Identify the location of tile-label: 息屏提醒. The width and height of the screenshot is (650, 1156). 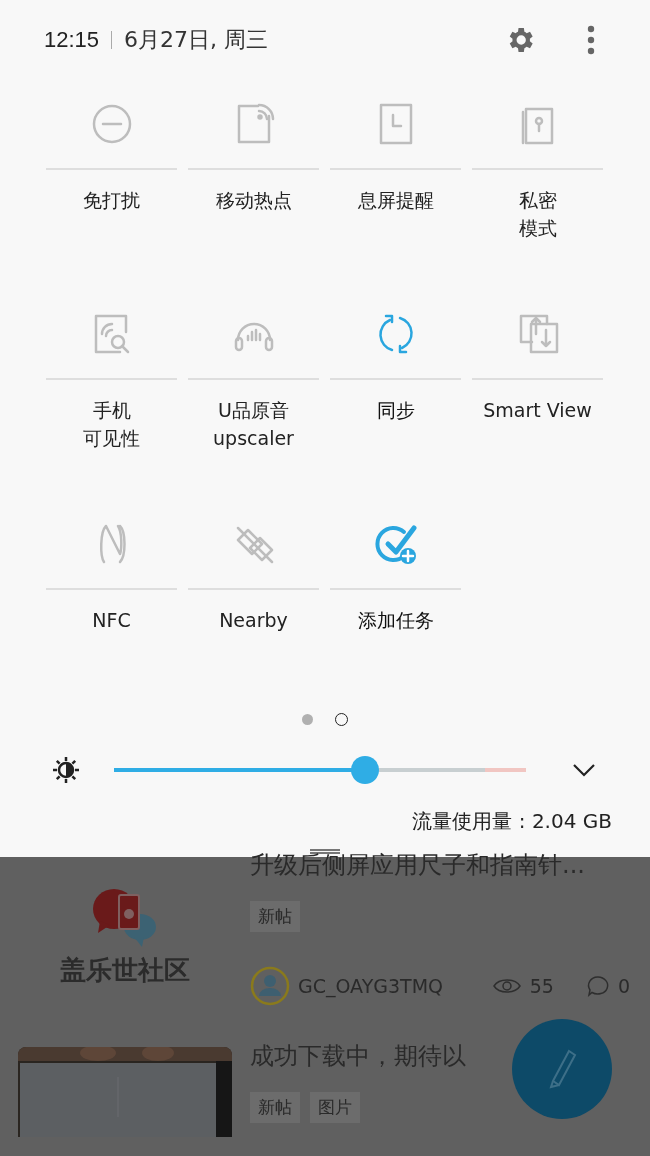
(395, 200).